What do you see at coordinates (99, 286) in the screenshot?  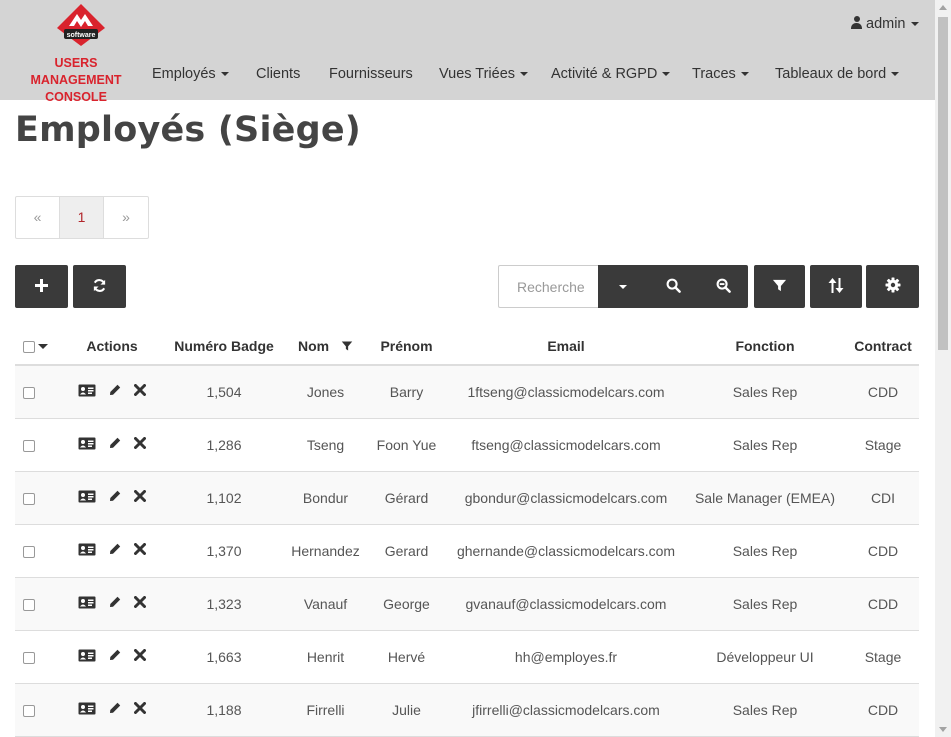 I see `refresh-button` at bounding box center [99, 286].